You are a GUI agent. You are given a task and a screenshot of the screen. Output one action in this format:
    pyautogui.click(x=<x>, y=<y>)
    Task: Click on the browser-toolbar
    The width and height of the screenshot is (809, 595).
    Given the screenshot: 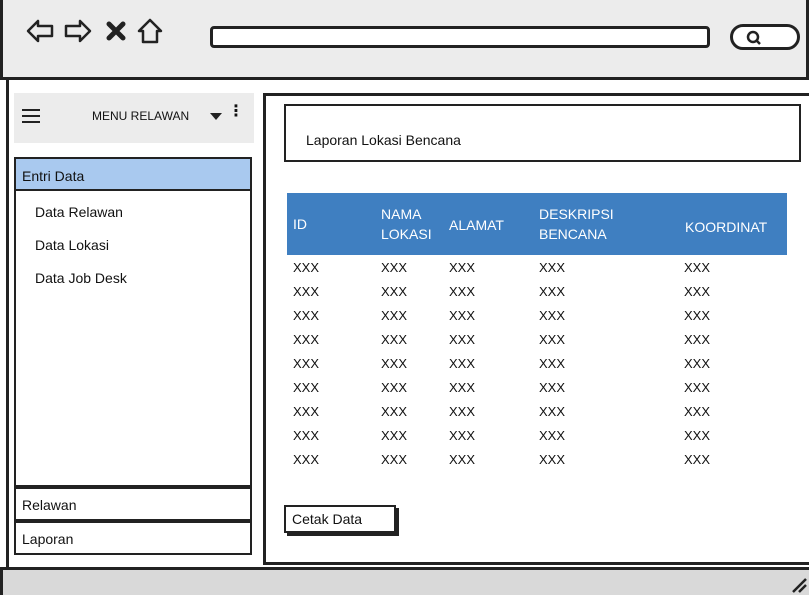 What is the action you would take?
    pyautogui.click(x=404, y=40)
    